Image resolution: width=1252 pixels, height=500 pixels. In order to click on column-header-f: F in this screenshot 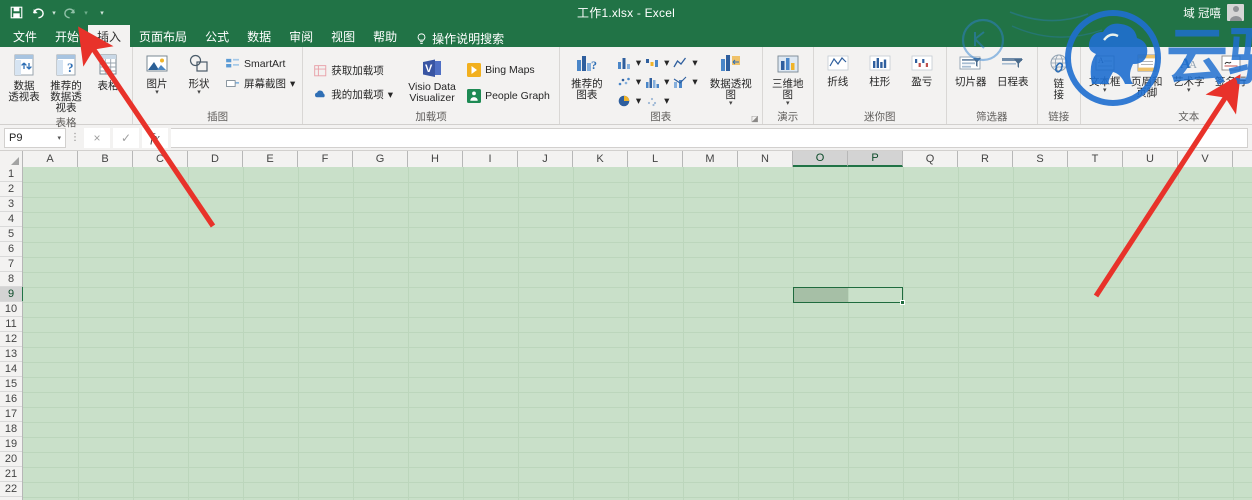, I will do `click(325, 159)`.